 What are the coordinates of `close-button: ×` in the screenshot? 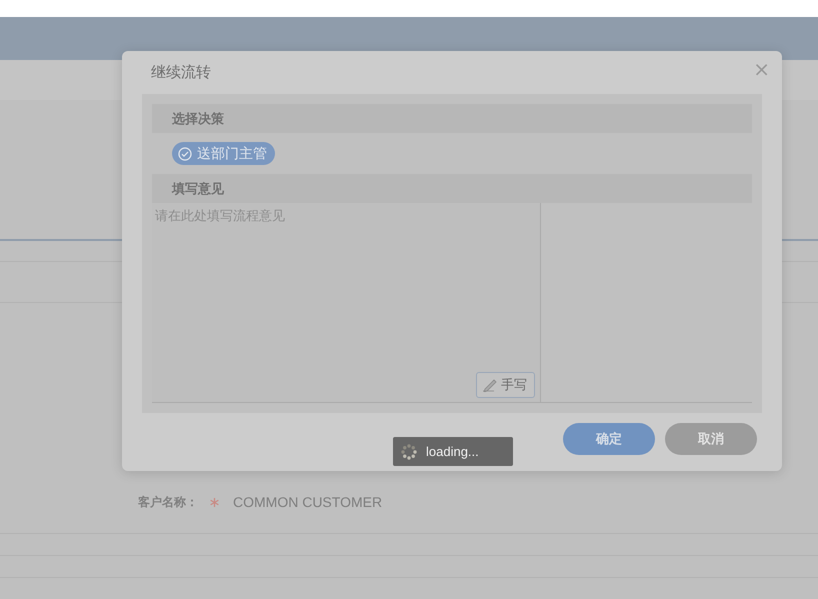 It's located at (761, 68).